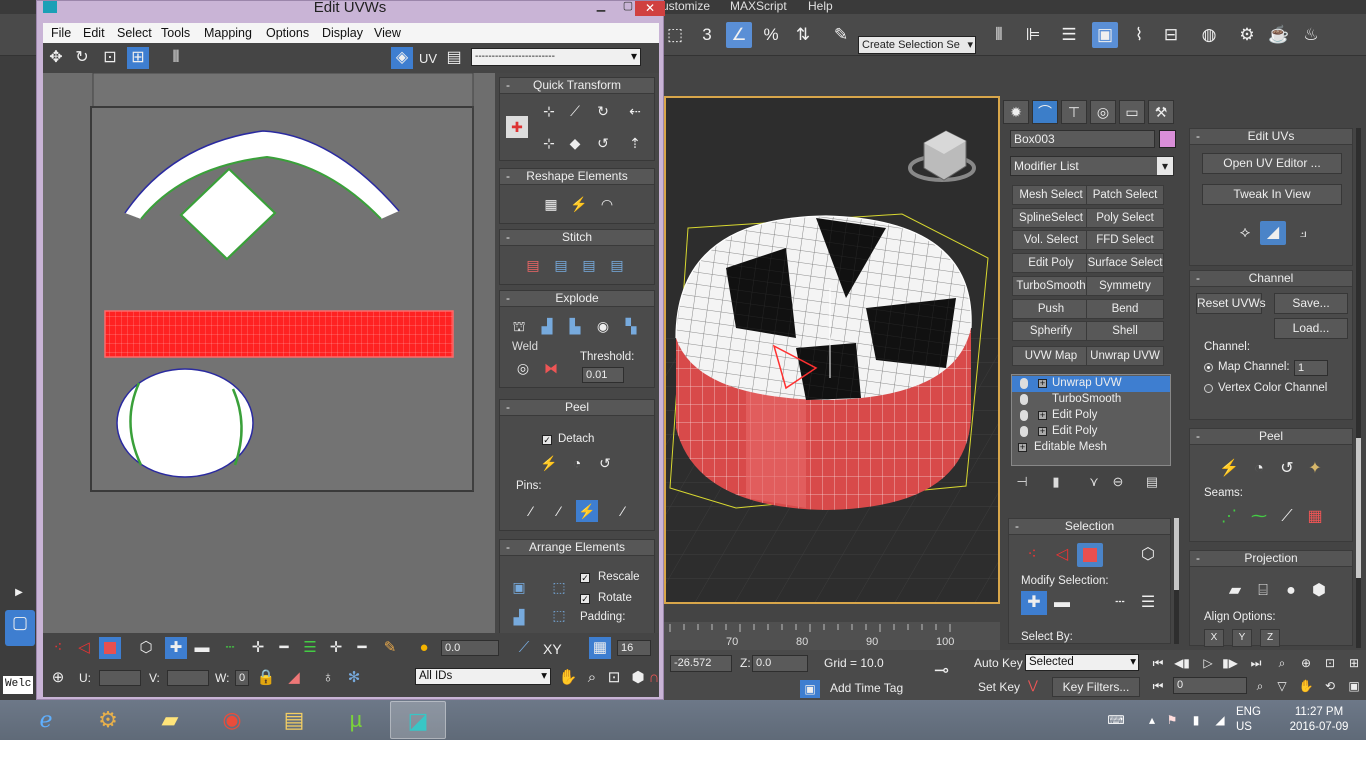  What do you see at coordinates (1125, 218) in the screenshot?
I see `mod-button-poly-select: Poly Select` at bounding box center [1125, 218].